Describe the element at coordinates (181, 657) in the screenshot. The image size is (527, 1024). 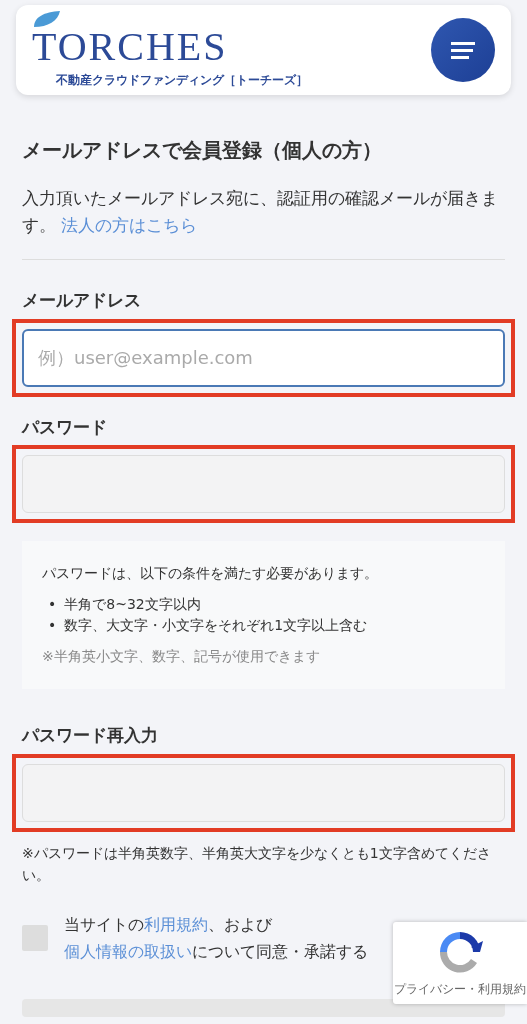
I see `help-note: ※半角英小文字、数字、記号が使用できます` at that location.